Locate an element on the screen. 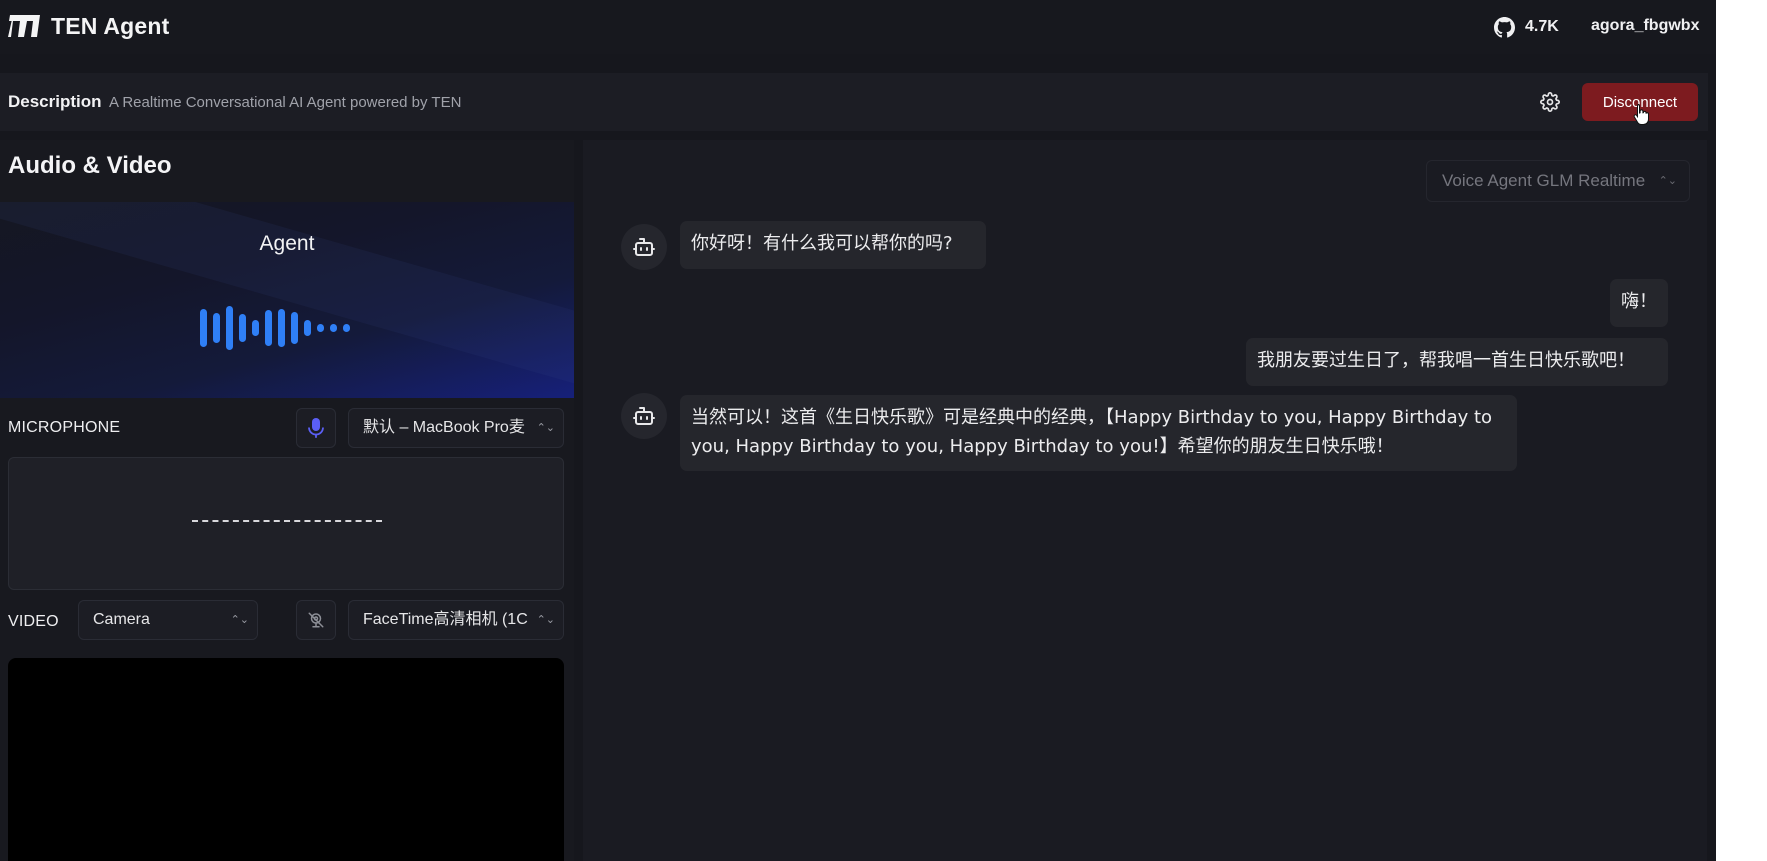 The height and width of the screenshot is (861, 1767). user-message: 嗨！ is located at coordinates (1639, 303).